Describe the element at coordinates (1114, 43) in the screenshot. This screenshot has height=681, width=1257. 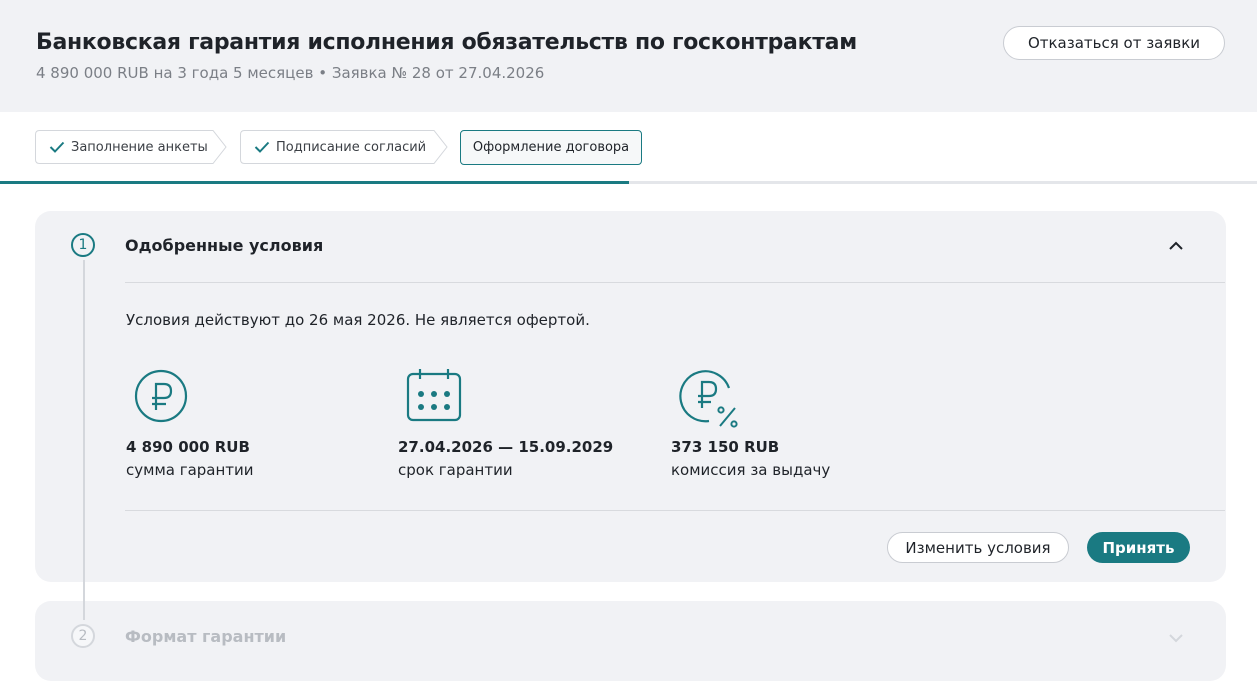
I see `decline-application-button: Отказаться от заявки` at that location.